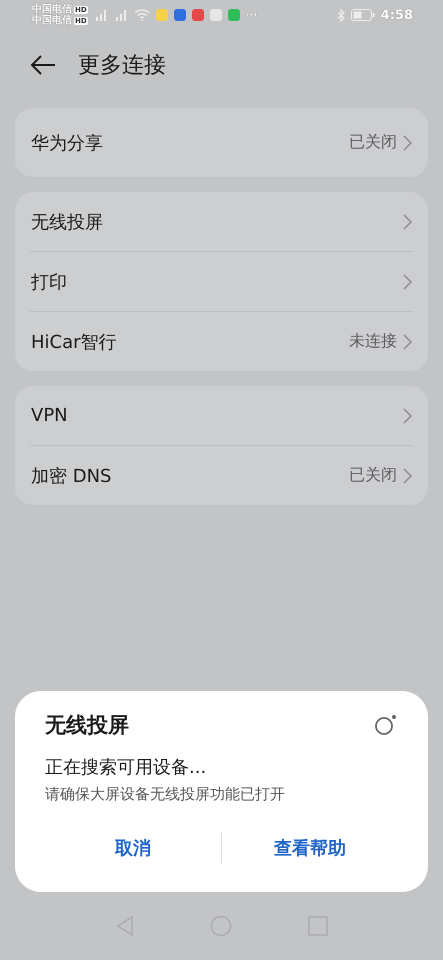  What do you see at coordinates (125, 926) in the screenshot?
I see `back-nav-icon` at bounding box center [125, 926].